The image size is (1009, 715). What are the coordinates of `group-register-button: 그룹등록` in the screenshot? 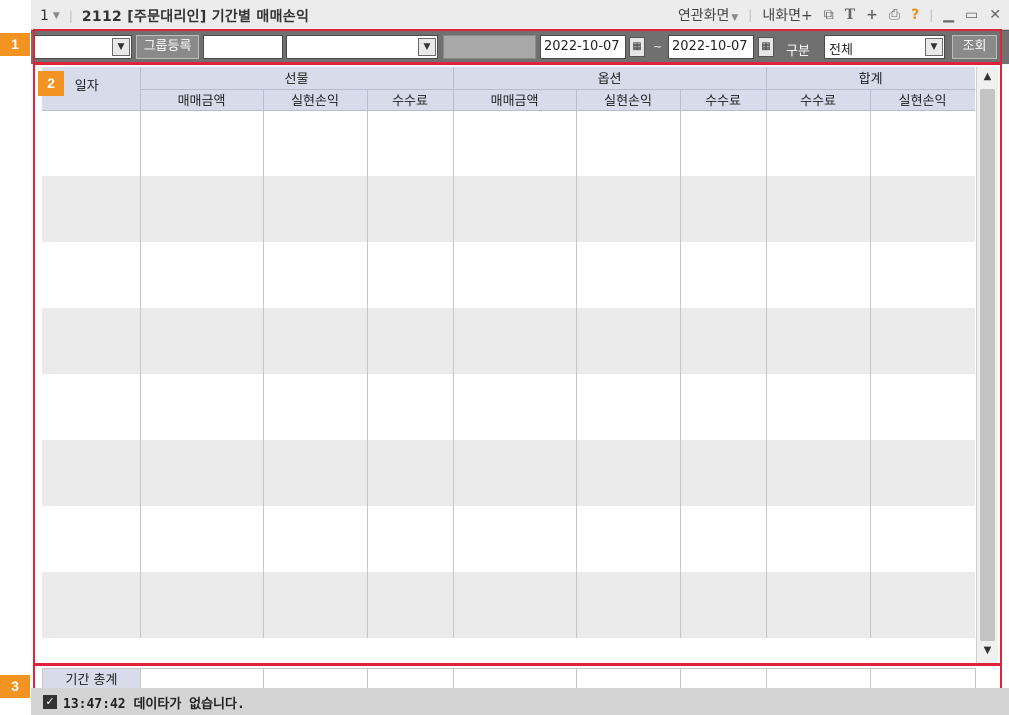 It's located at (167, 47).